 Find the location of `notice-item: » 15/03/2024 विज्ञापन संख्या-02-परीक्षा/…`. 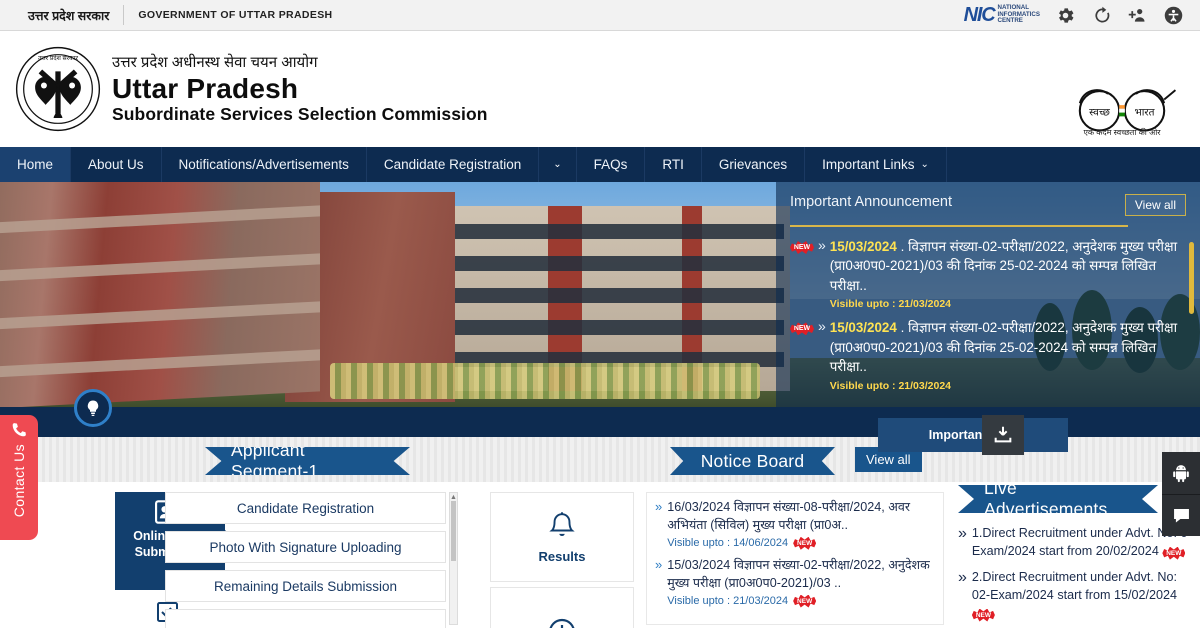

notice-item: » 15/03/2024 विज्ञापन संख्या-02-परीक्षा/… is located at coordinates (795, 582).